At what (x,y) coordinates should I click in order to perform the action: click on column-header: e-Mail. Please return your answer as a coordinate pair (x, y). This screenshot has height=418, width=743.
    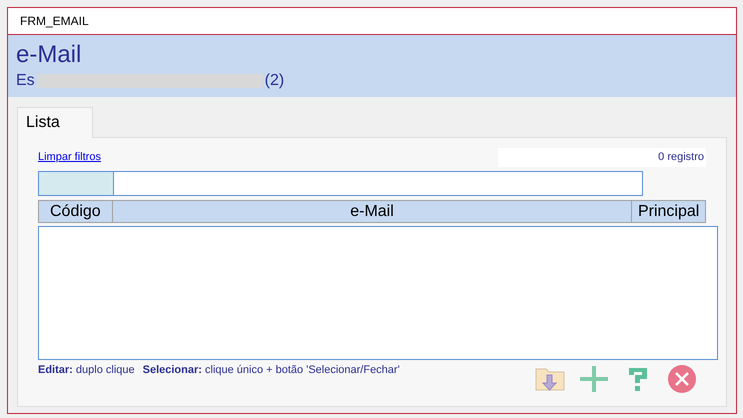
    Looking at the image, I should click on (372, 211).